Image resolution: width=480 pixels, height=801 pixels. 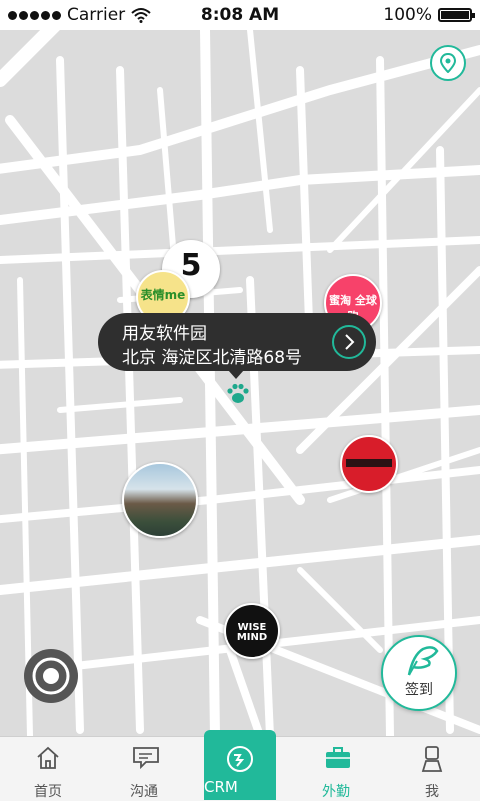 I want to click on compass-icon, so click(x=51, y=676).